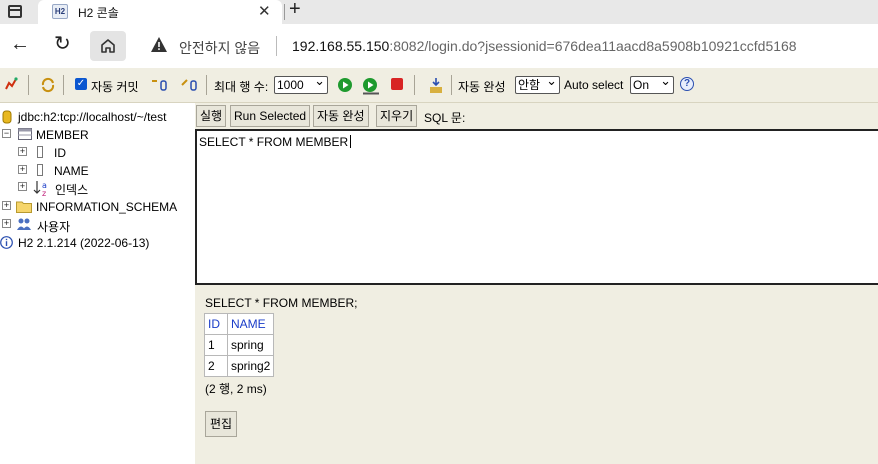 This screenshot has height=464, width=878. What do you see at coordinates (529, 85) in the screenshot?
I see `autocomplete-value: 안함` at bounding box center [529, 85].